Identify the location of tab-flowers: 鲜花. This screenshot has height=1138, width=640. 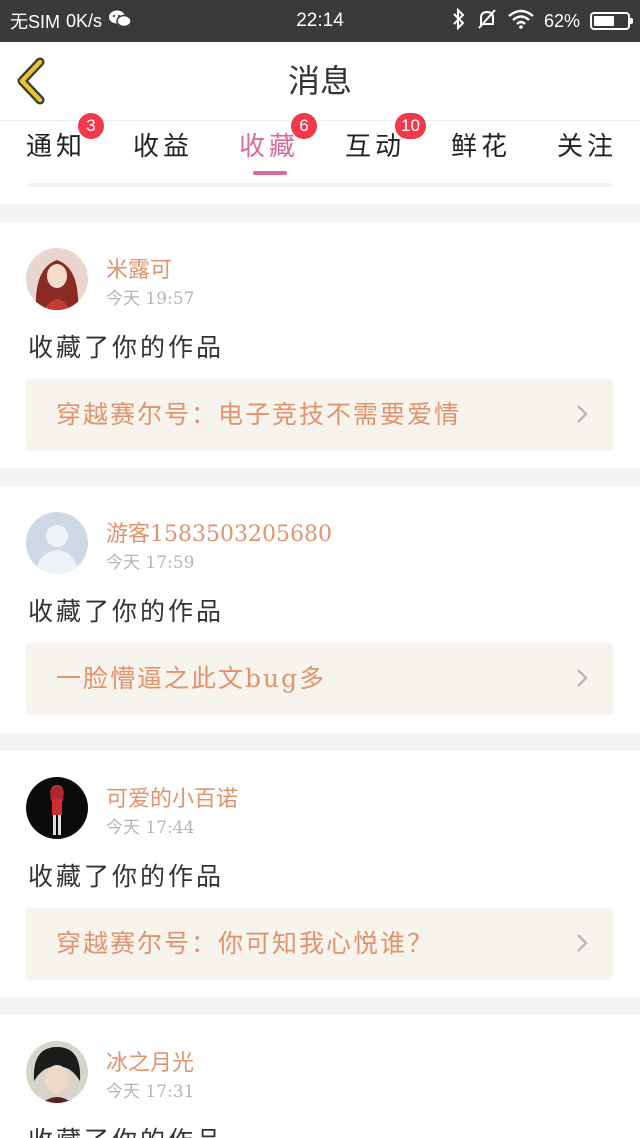
(481, 152).